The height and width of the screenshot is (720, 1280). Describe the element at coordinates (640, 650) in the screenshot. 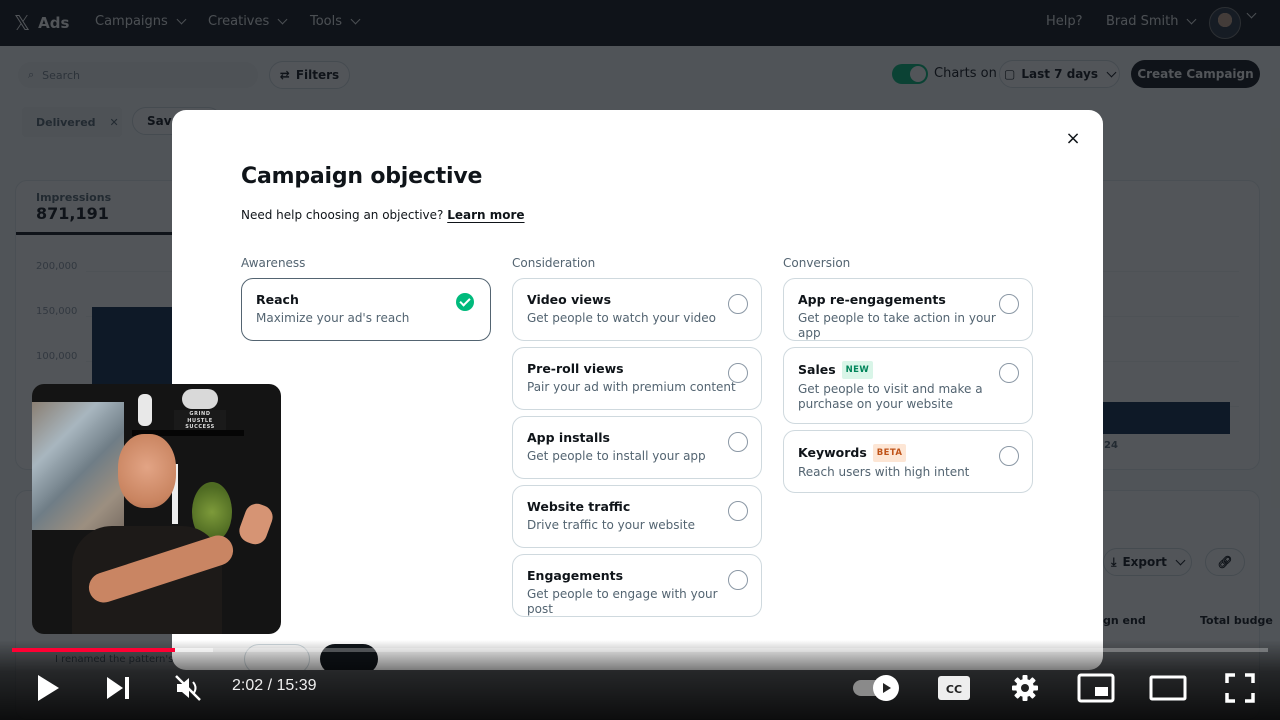

I see `video-progress-bar` at that location.